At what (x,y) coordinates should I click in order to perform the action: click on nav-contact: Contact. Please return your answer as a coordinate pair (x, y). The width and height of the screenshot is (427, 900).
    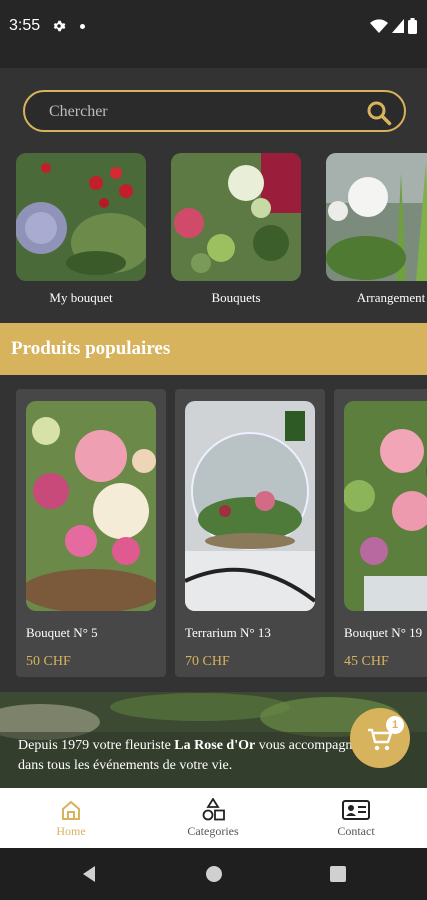
    Looking at the image, I should click on (356, 818).